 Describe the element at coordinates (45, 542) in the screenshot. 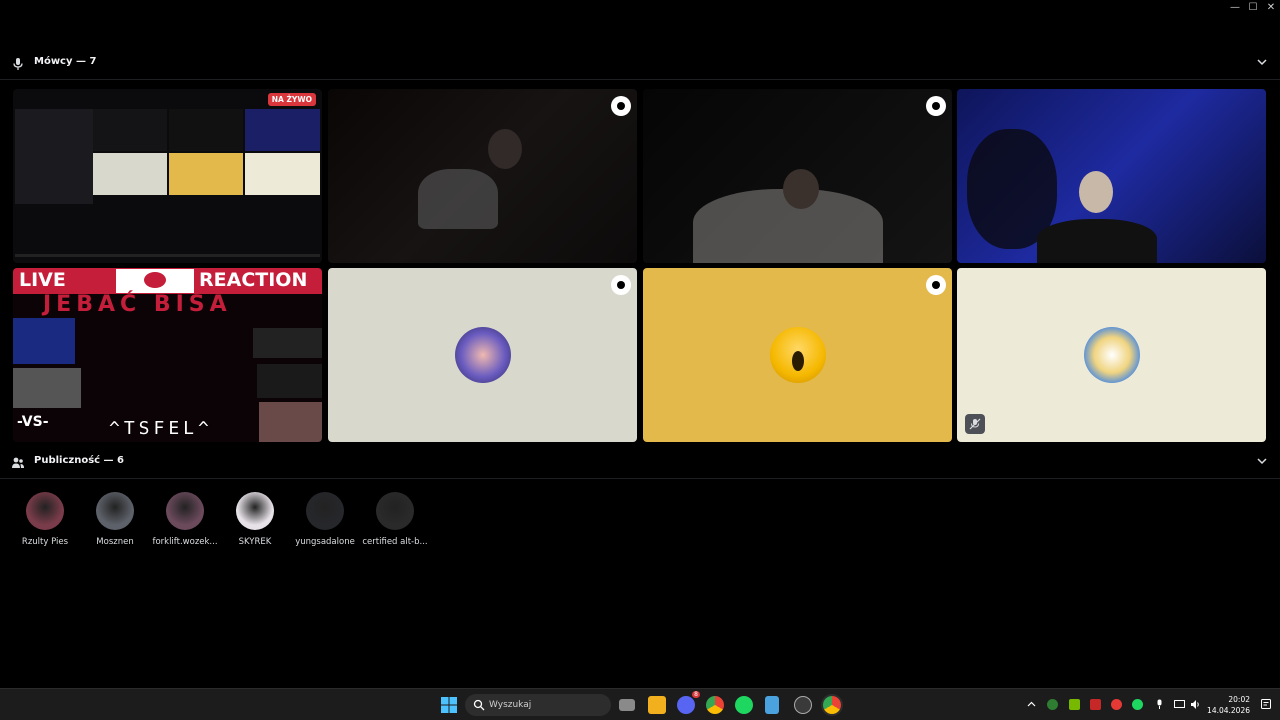

I see `audience-member-name: Rzulty Pies` at that location.